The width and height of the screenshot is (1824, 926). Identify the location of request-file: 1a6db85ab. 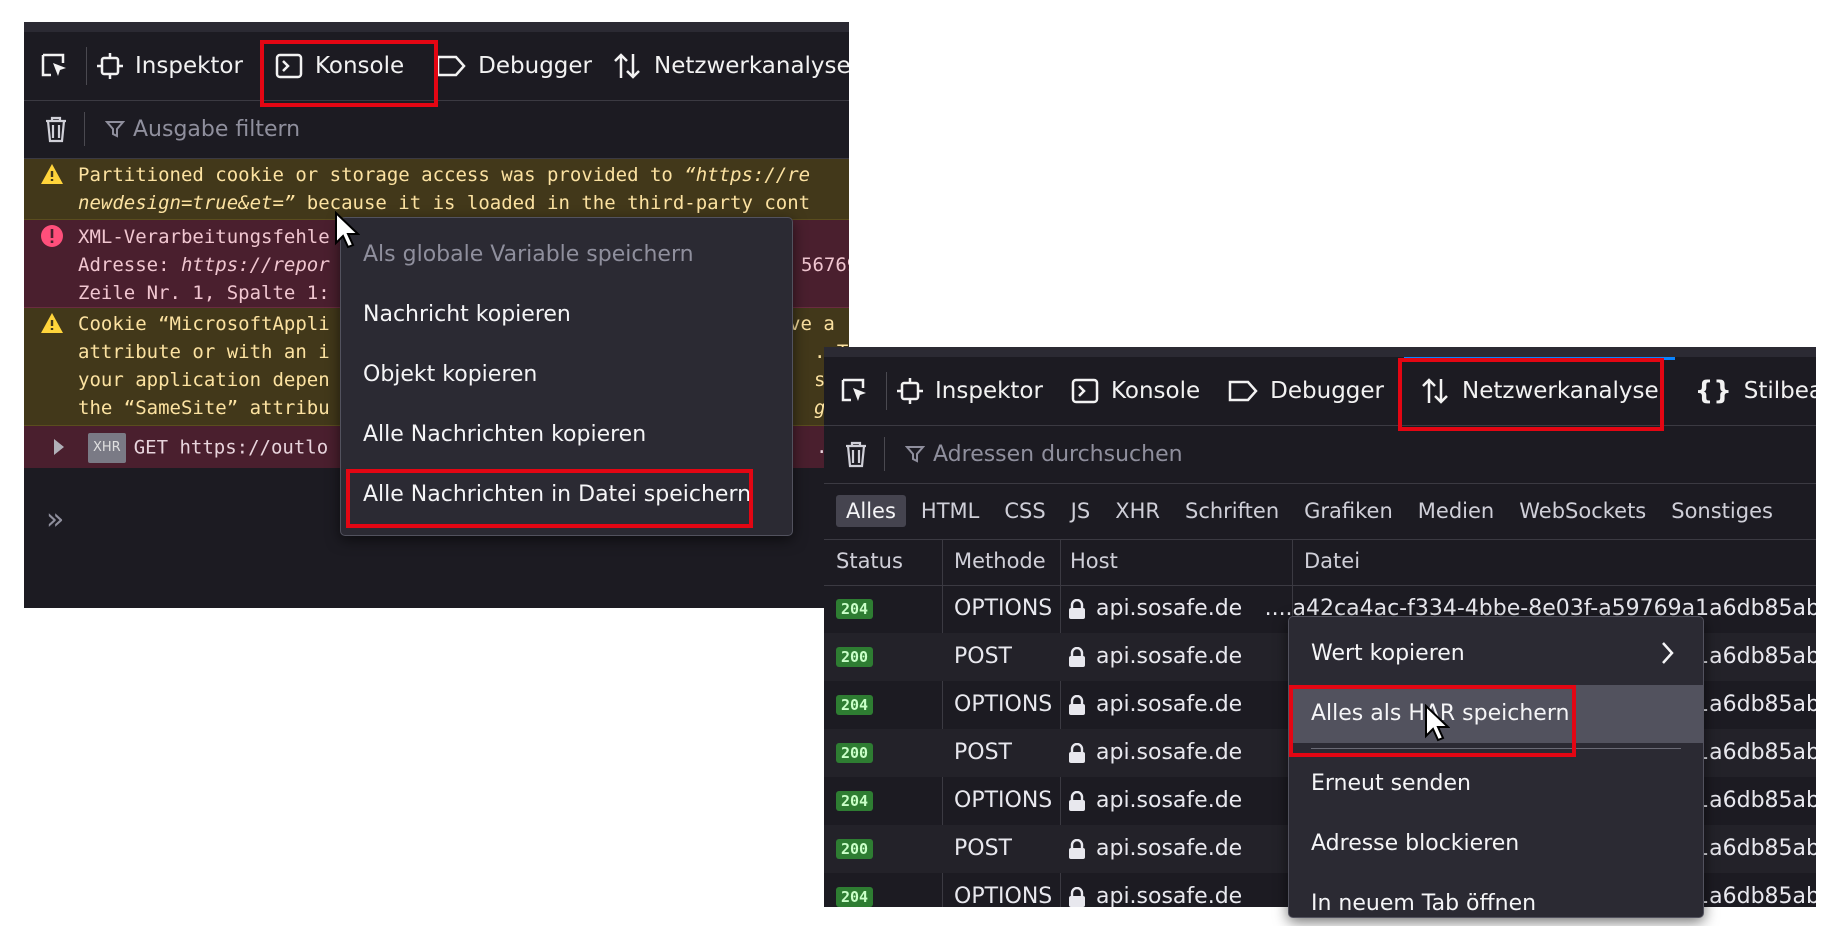
(1755, 752).